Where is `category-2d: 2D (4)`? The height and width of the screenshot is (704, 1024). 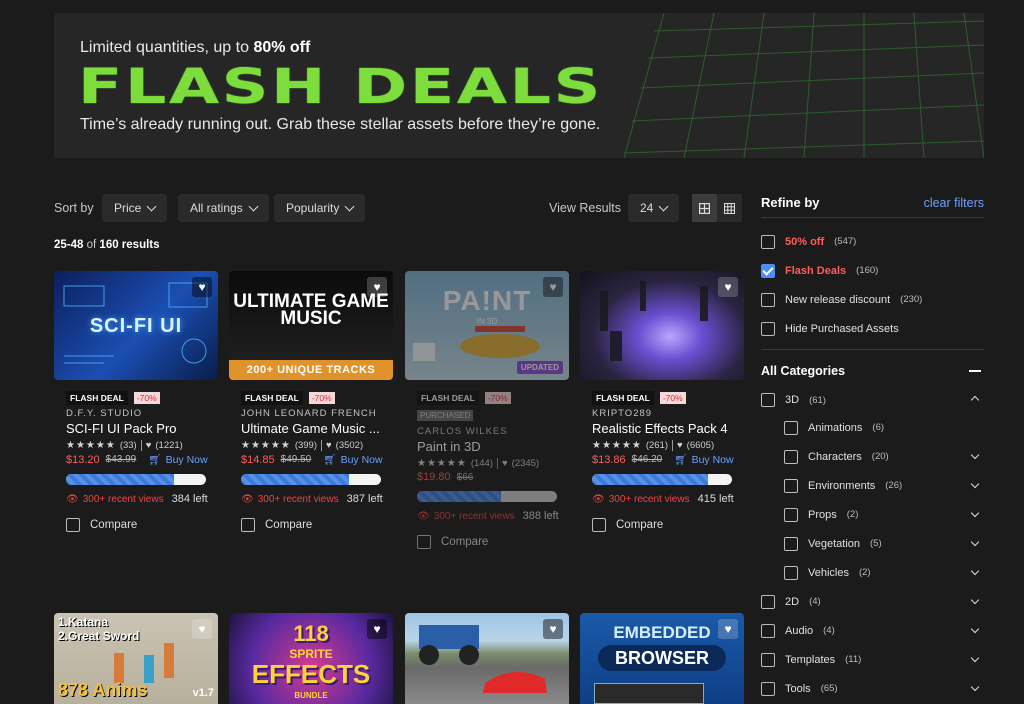
category-2d: 2D (4) is located at coordinates (872, 601).